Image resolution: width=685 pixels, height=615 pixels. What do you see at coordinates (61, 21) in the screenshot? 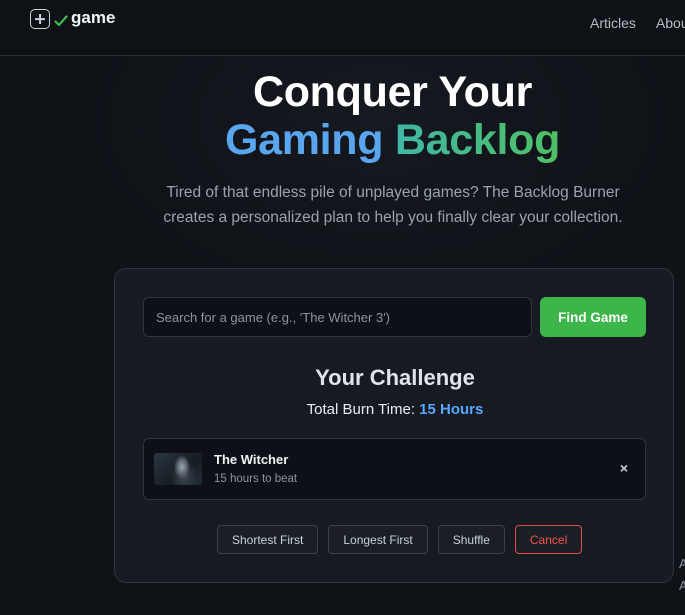
I see `check-icon` at bounding box center [61, 21].